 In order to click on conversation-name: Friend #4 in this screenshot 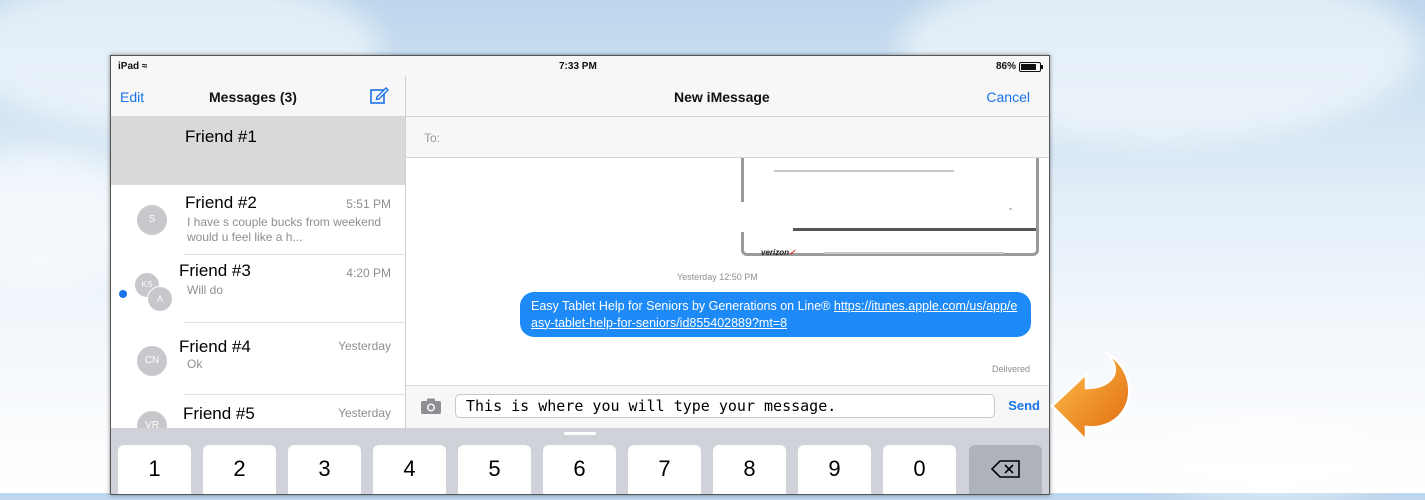, I will do `click(215, 346)`.